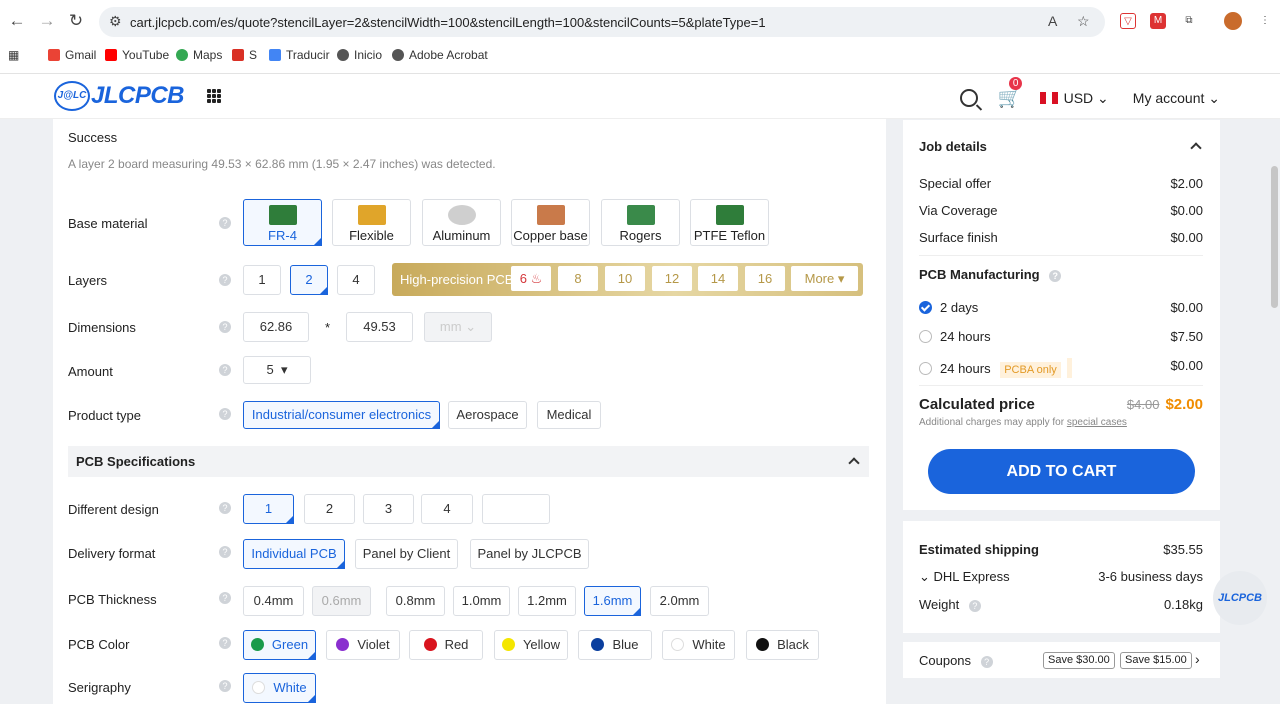 The height and width of the screenshot is (704, 1280). Describe the element at coordinates (214, 96) in the screenshot. I see `apps-grid-icon` at that location.